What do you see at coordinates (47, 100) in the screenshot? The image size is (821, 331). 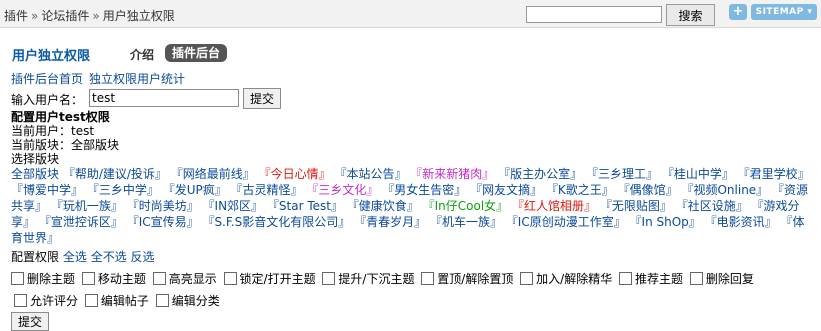 I see `username-label: 输入用户名：` at bounding box center [47, 100].